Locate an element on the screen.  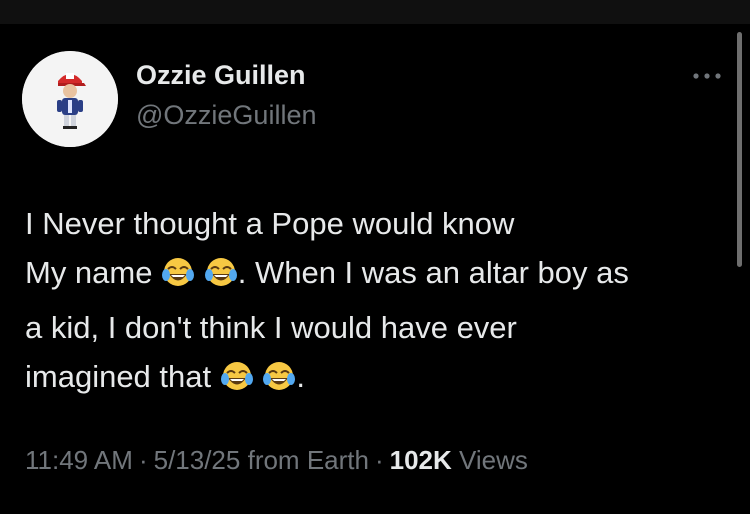
views-count: 102K is located at coordinates (421, 460).